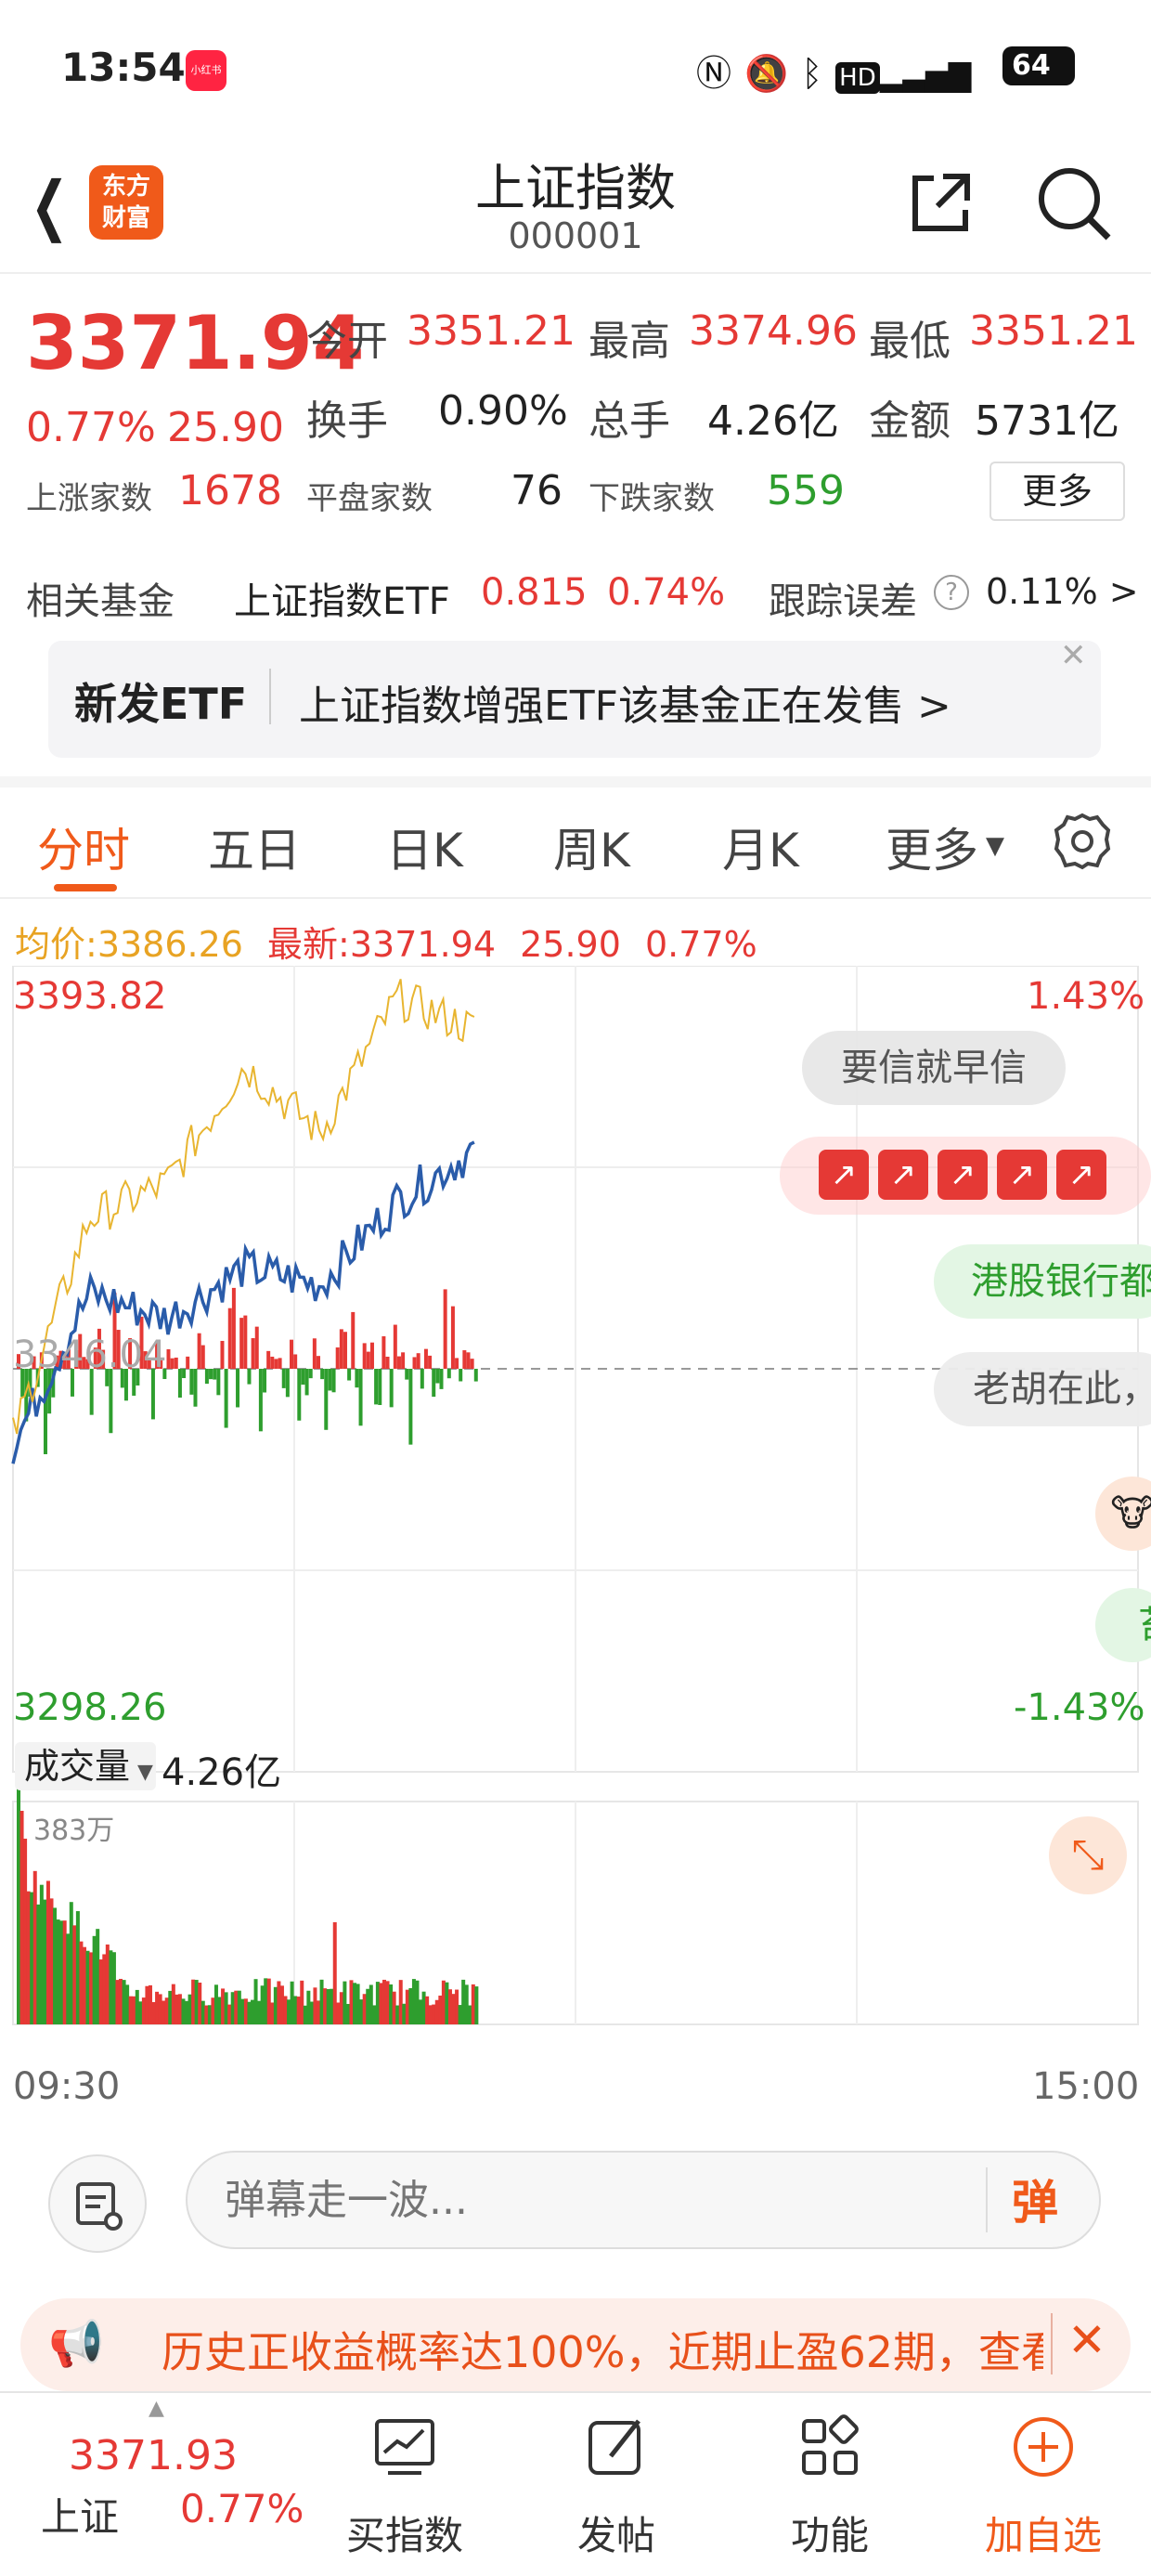  What do you see at coordinates (932, 846) in the screenshot?
I see `tab-more: 更多` at bounding box center [932, 846].